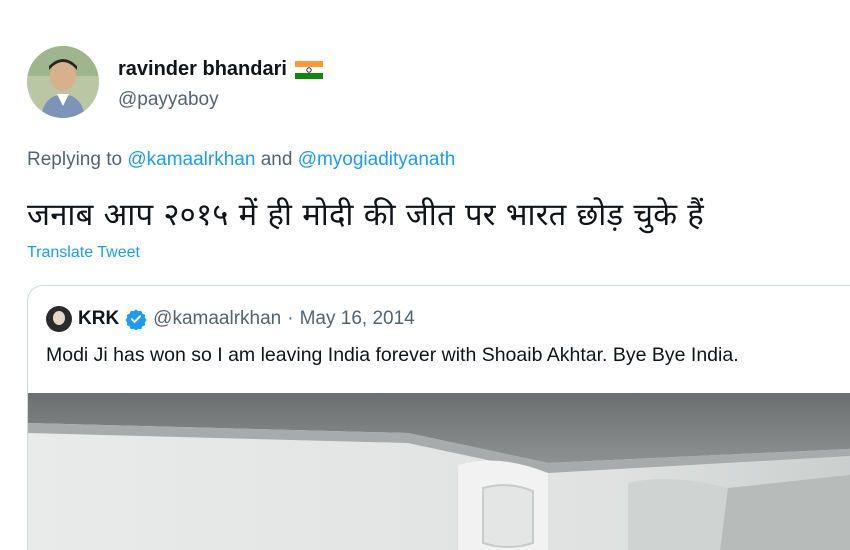 The image size is (850, 550). Describe the element at coordinates (168, 100) in the screenshot. I see `user-handle: @payyaboy` at that location.